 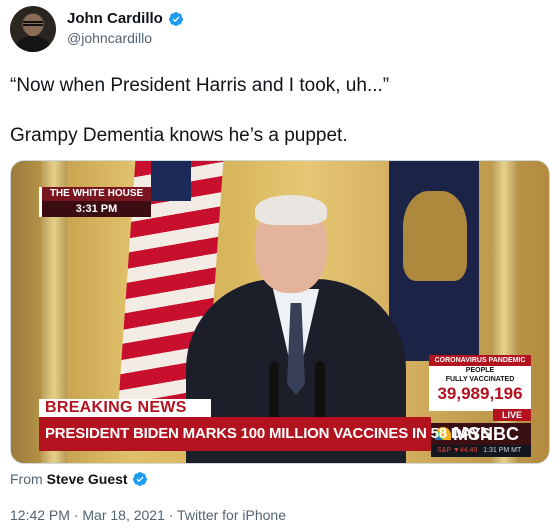 I want to click on ticker-index: S&P ▼44.49, so click(x=457, y=450).